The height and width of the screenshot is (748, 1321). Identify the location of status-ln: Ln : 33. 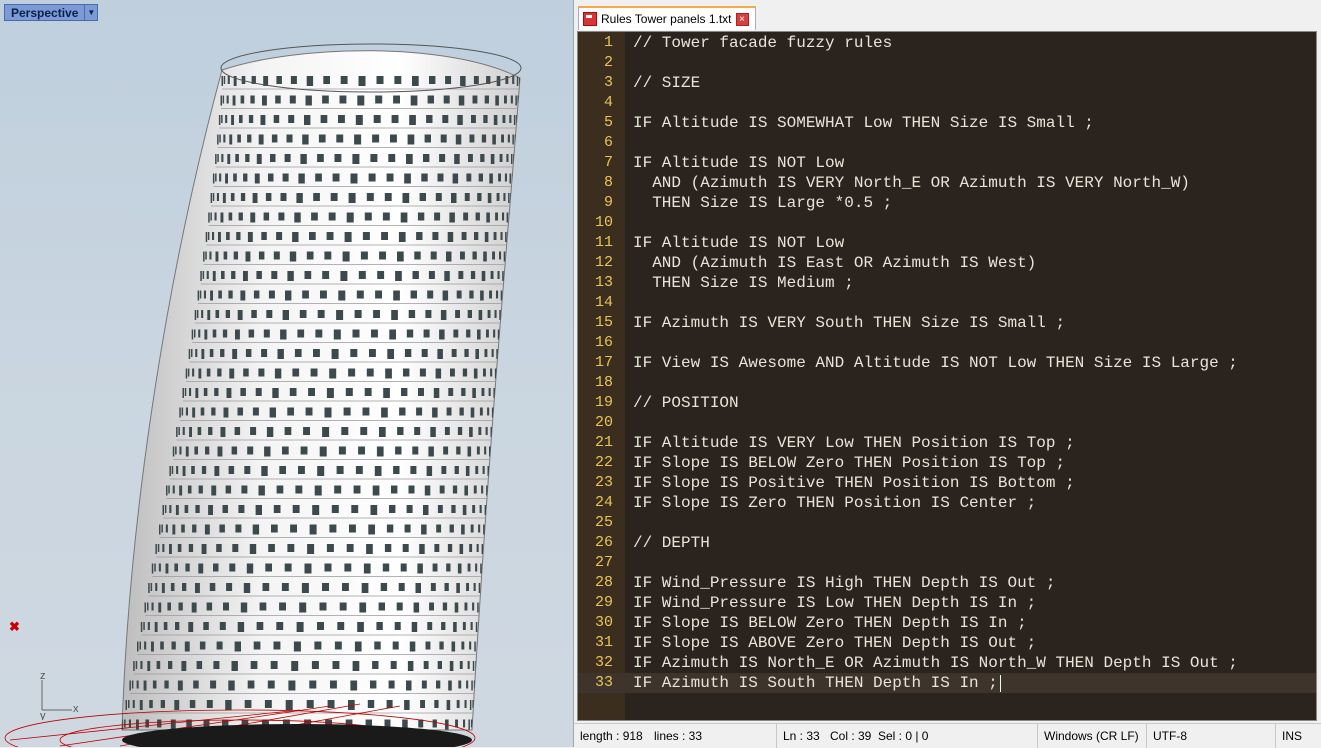
(801, 736).